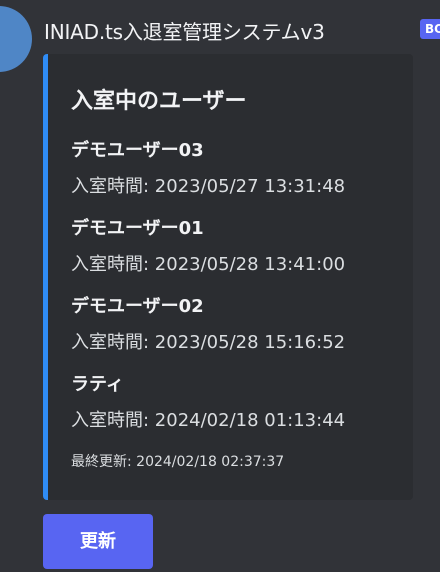 Image resolution: width=440 pixels, height=572 pixels. I want to click on user-entry-time: 入室時間: 2023/05/28 13:41:00, so click(208, 264).